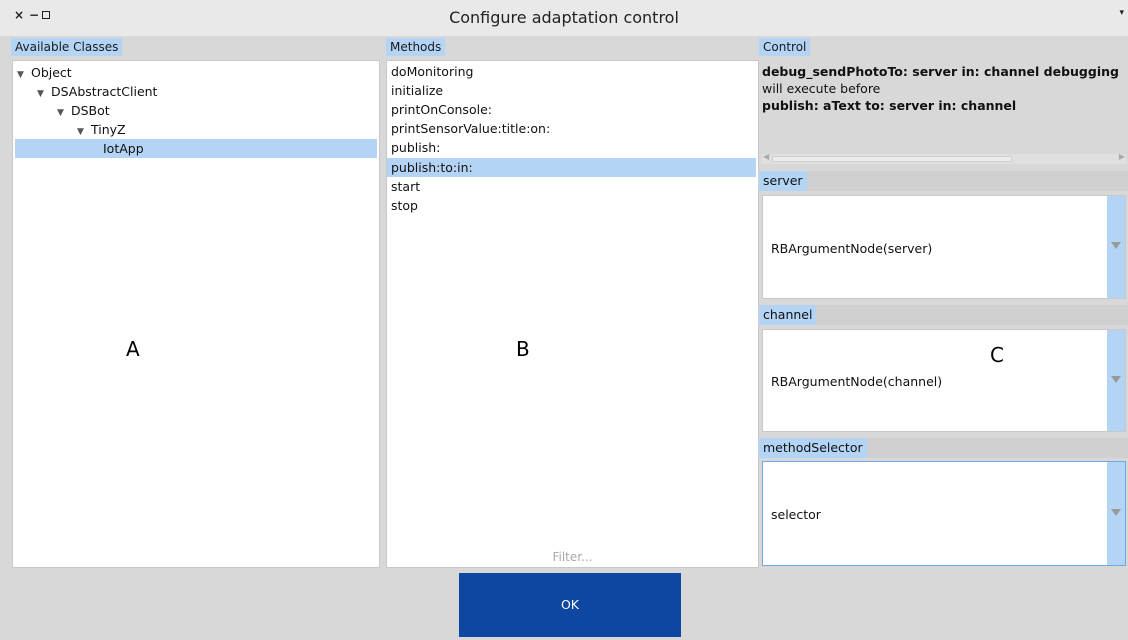 This screenshot has height=640, width=1128. I want to click on window-title: Configure adaptation control, so click(564, 17).